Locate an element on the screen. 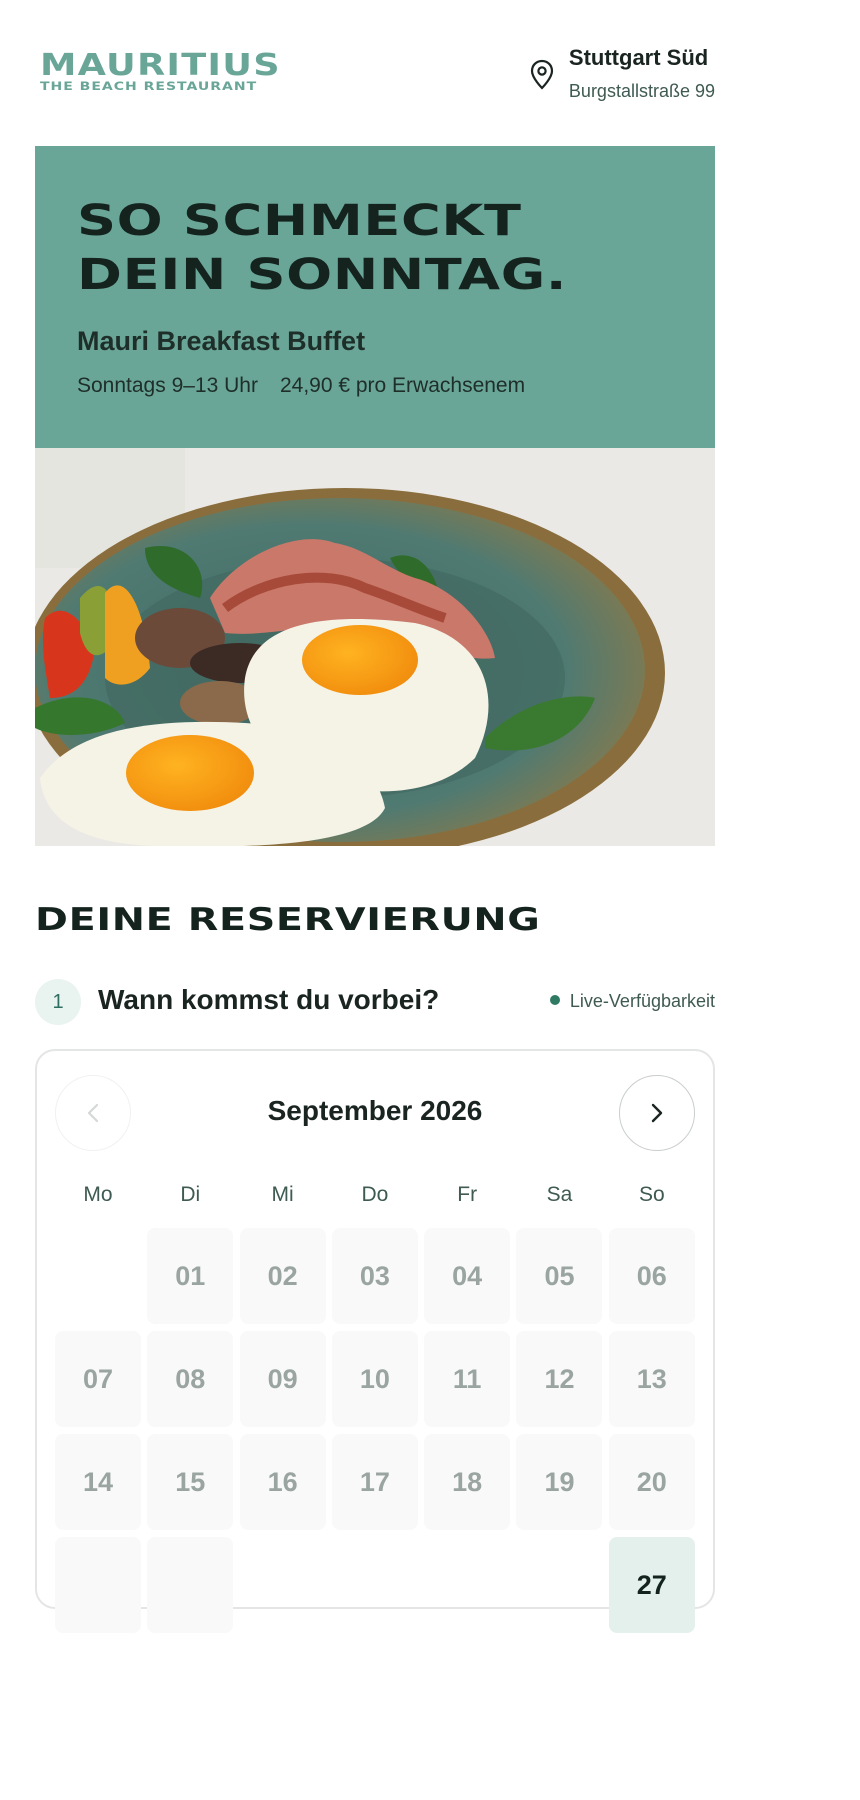  calendar-day: 10 is located at coordinates (374, 1379).